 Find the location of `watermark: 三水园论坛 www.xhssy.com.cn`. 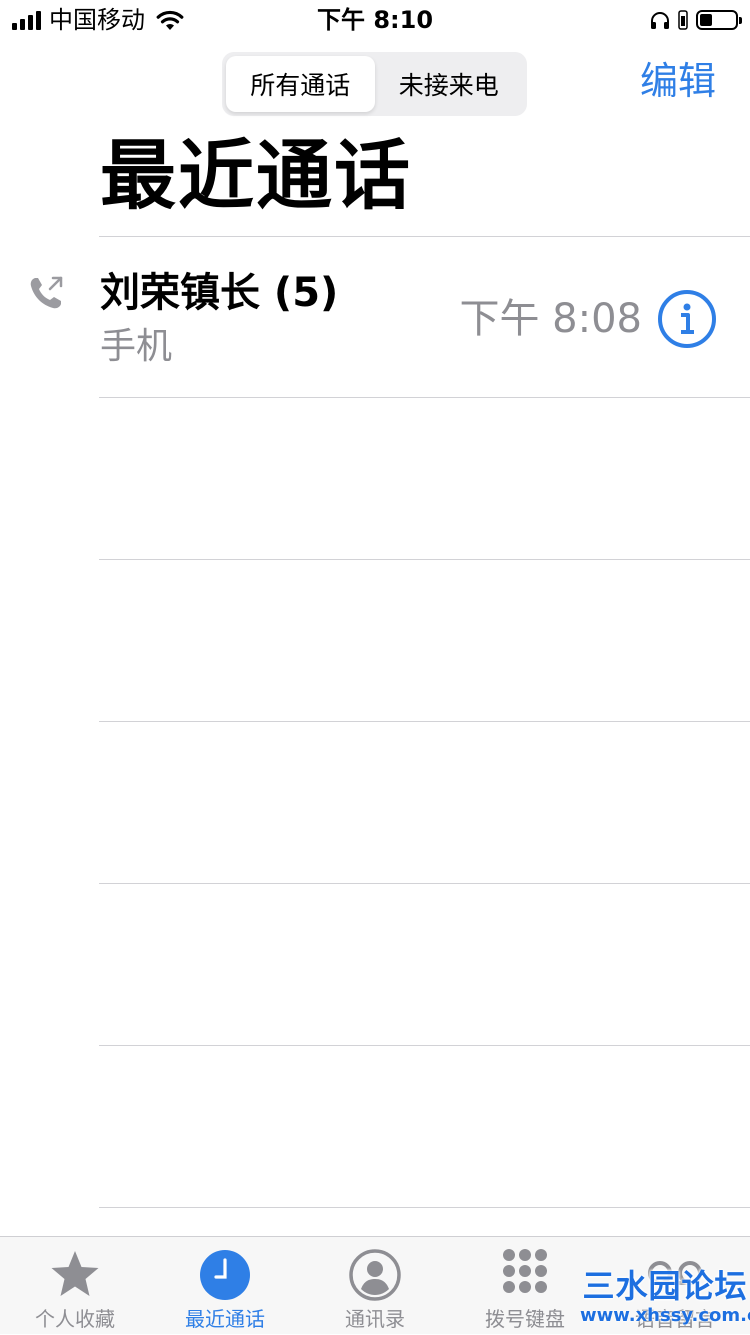

watermark: 三水园论坛 www.xhssy.com.cn is located at coordinates (665, 1300).